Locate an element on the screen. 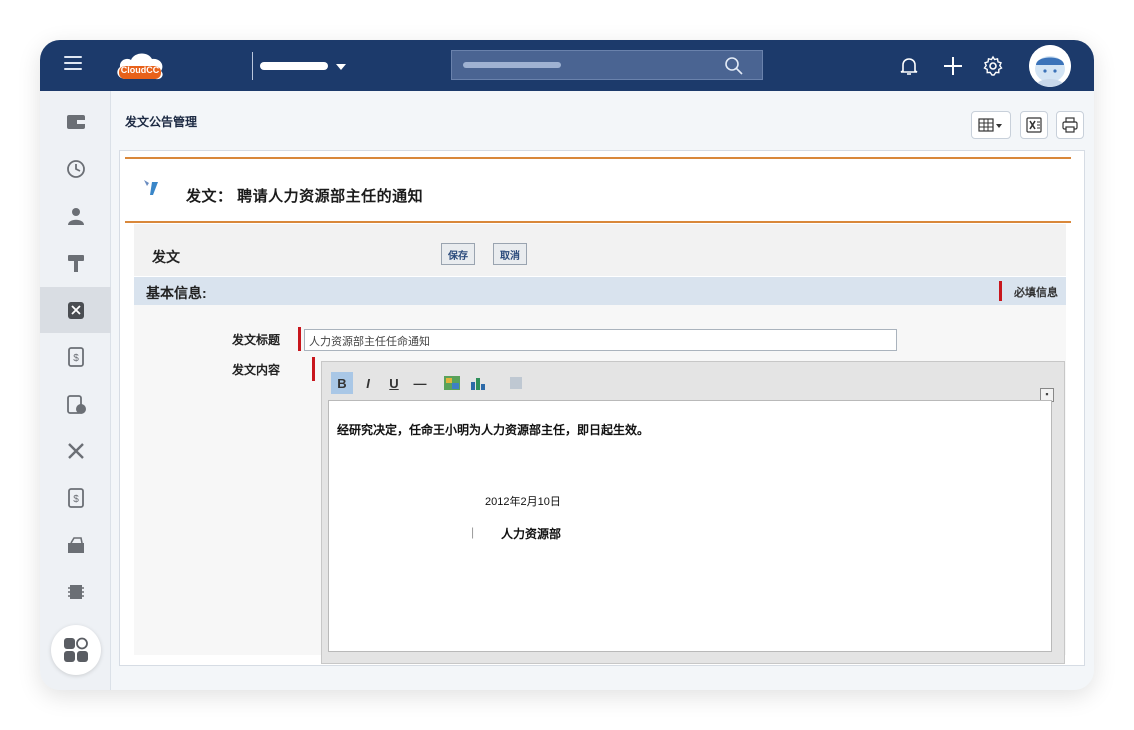  field-content-label: 发文内容 is located at coordinates (256, 370).